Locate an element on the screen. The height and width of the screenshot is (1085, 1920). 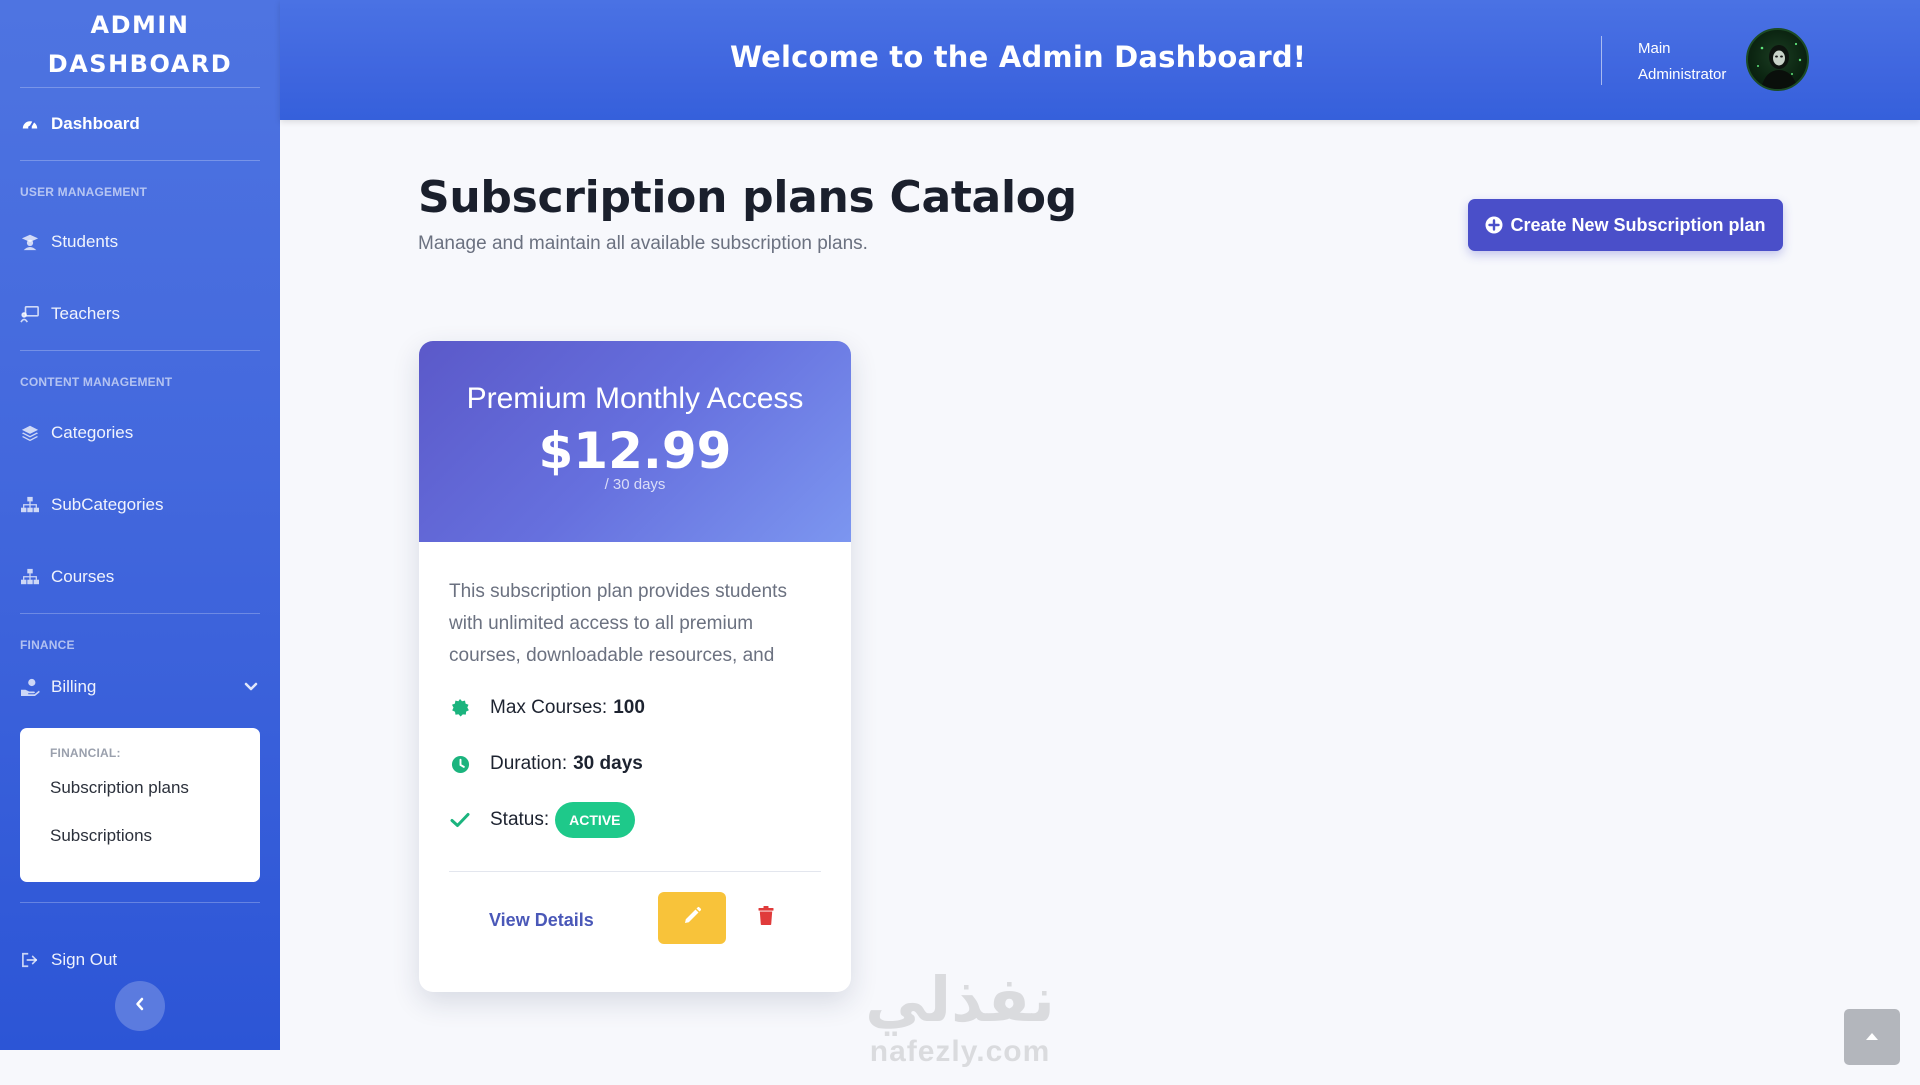
sidebar-item-label: SubCategories is located at coordinates (107, 504).